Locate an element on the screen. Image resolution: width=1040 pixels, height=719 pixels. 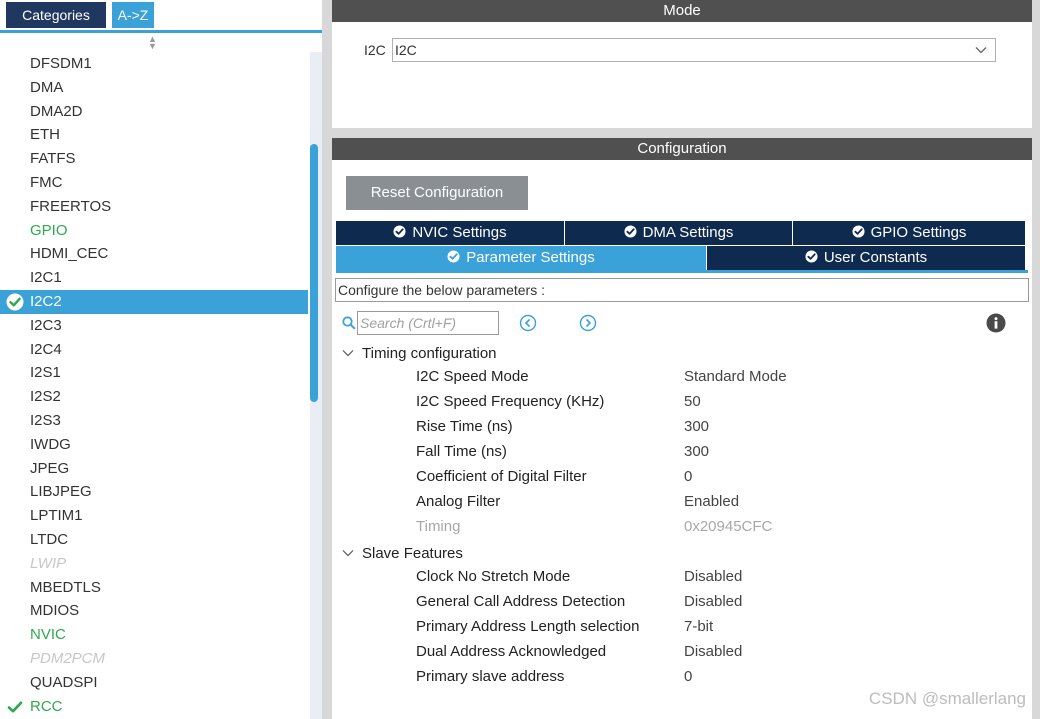
mode-select: I2C is located at coordinates (694, 50).